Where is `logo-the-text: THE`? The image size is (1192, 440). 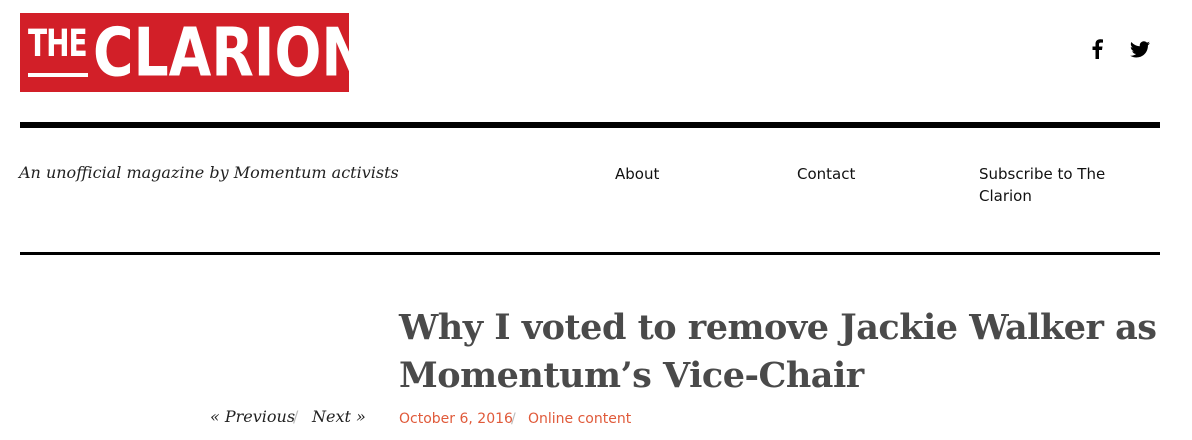
logo-the-text: THE is located at coordinates (58, 43).